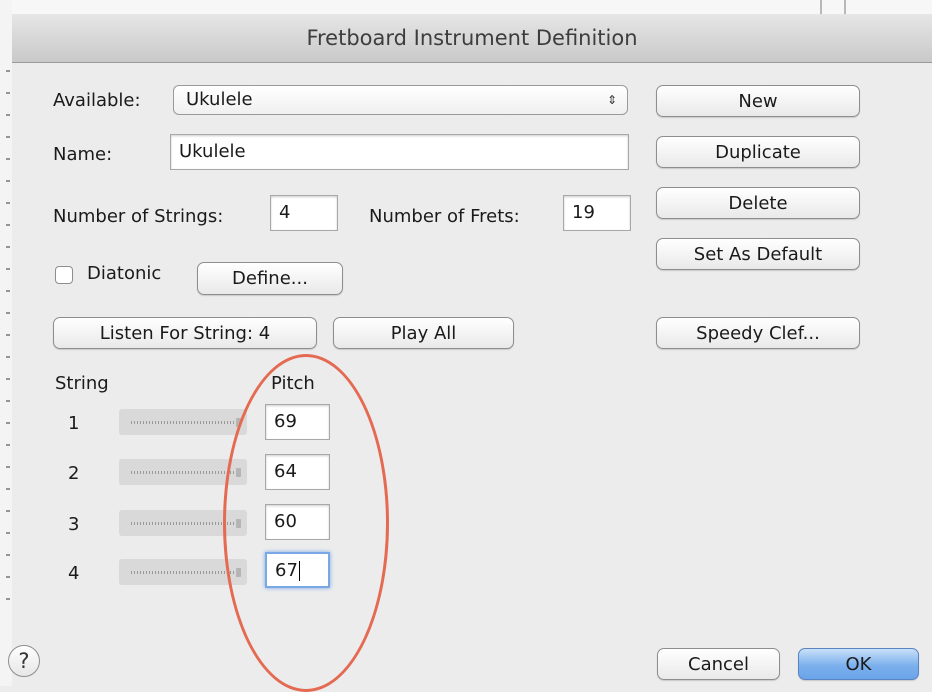  Describe the element at coordinates (285, 471) in the screenshot. I see `pitch-value: 64` at that location.